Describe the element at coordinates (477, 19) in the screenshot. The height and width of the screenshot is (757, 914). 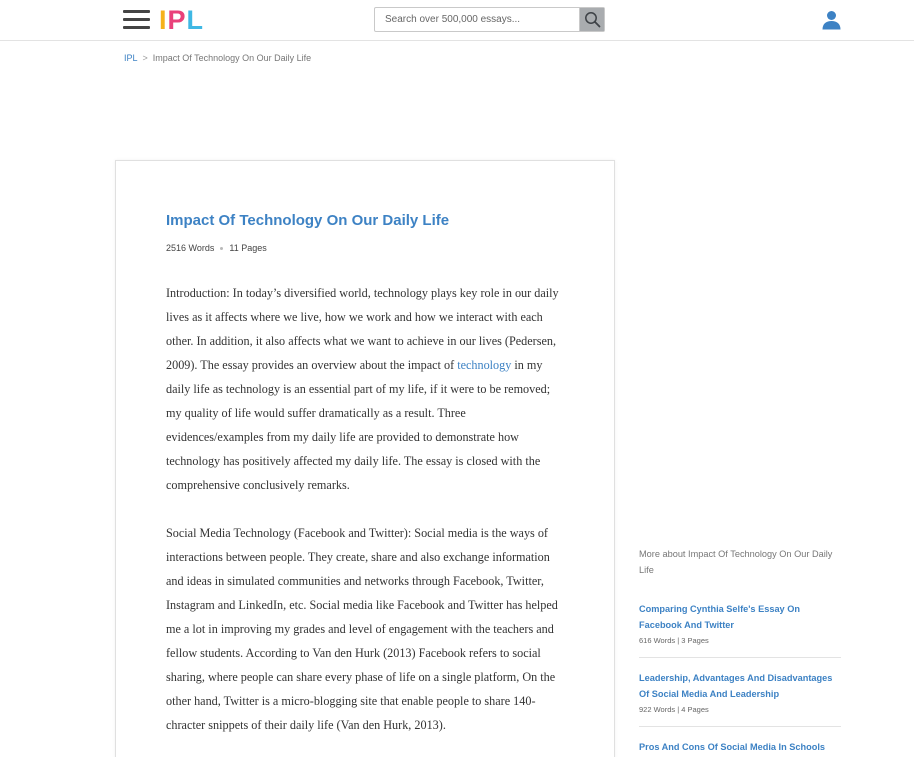
I see `search-input` at that location.